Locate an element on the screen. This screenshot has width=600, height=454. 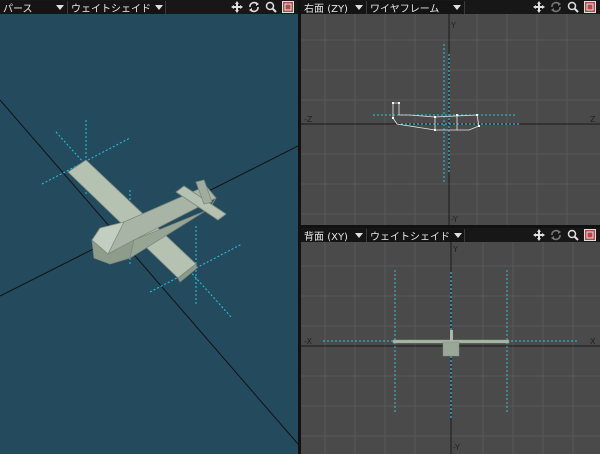
shading-mode-dropdown: ワイヤフレーム is located at coordinates (416, 7).